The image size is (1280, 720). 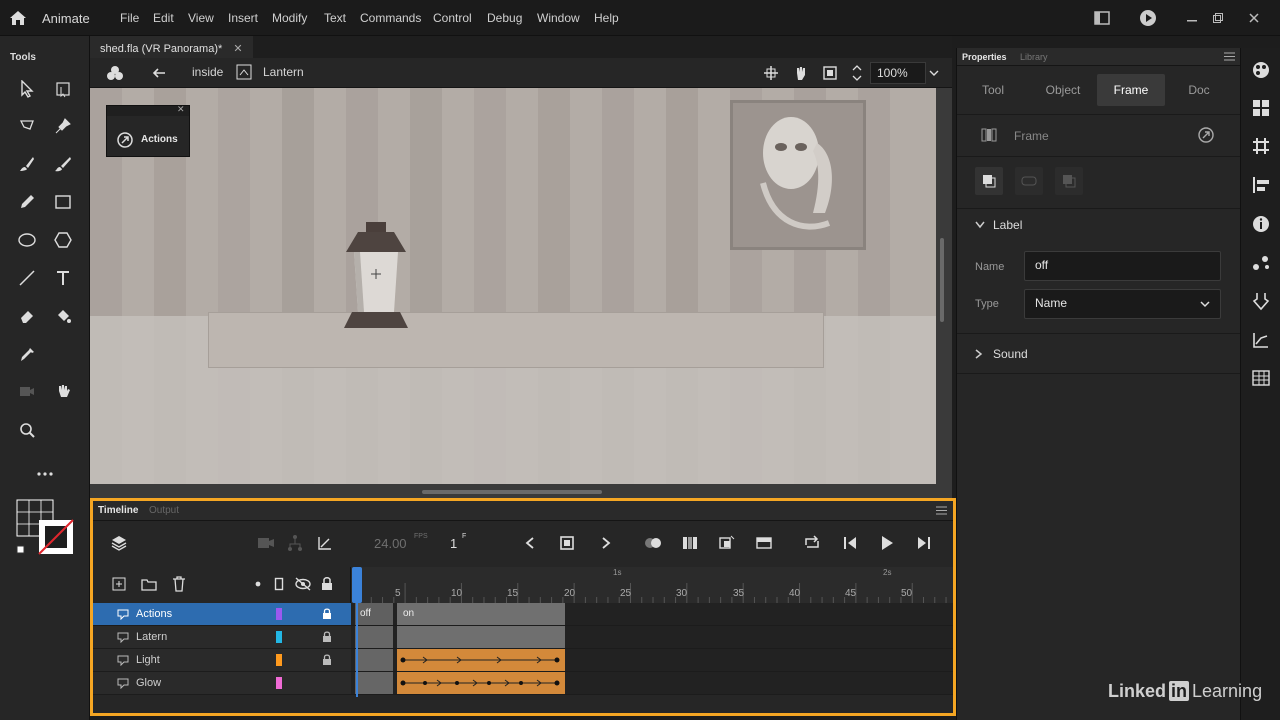 I want to click on graph-panel-icon, so click(x=1261, y=340).